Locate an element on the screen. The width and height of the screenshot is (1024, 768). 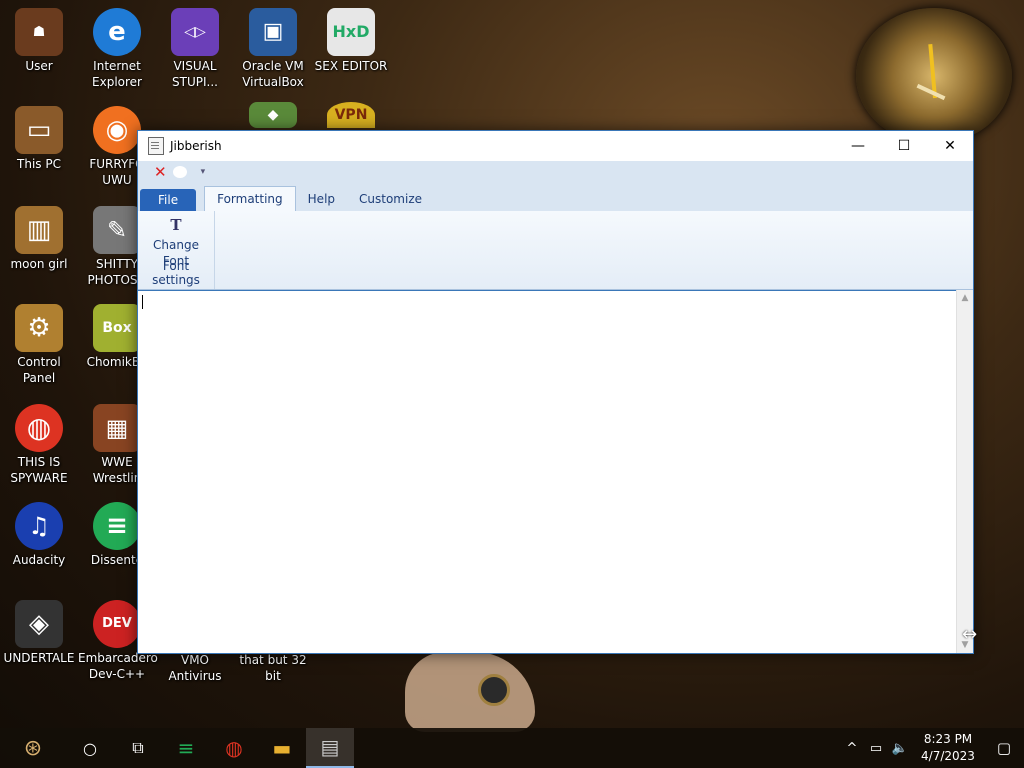
moon-girl-icon: ▥ is located at coordinates (39, 230).